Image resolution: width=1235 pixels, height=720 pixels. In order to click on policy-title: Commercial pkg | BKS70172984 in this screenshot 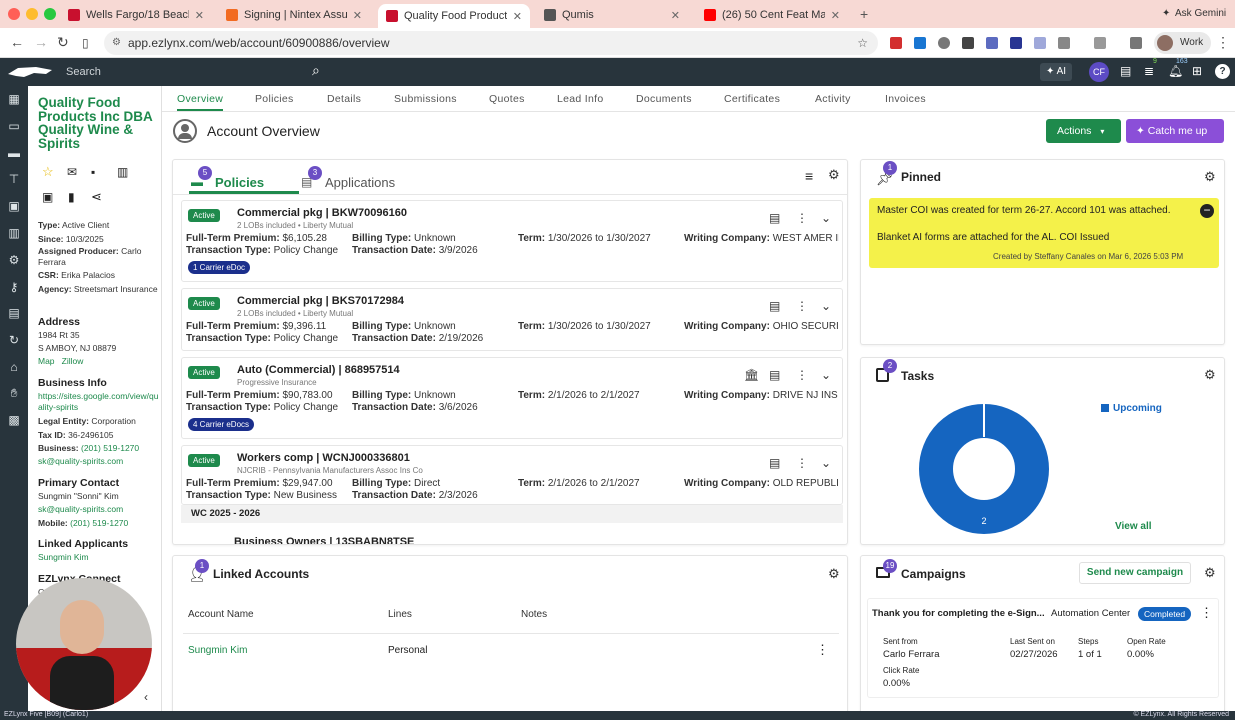, I will do `click(320, 301)`.